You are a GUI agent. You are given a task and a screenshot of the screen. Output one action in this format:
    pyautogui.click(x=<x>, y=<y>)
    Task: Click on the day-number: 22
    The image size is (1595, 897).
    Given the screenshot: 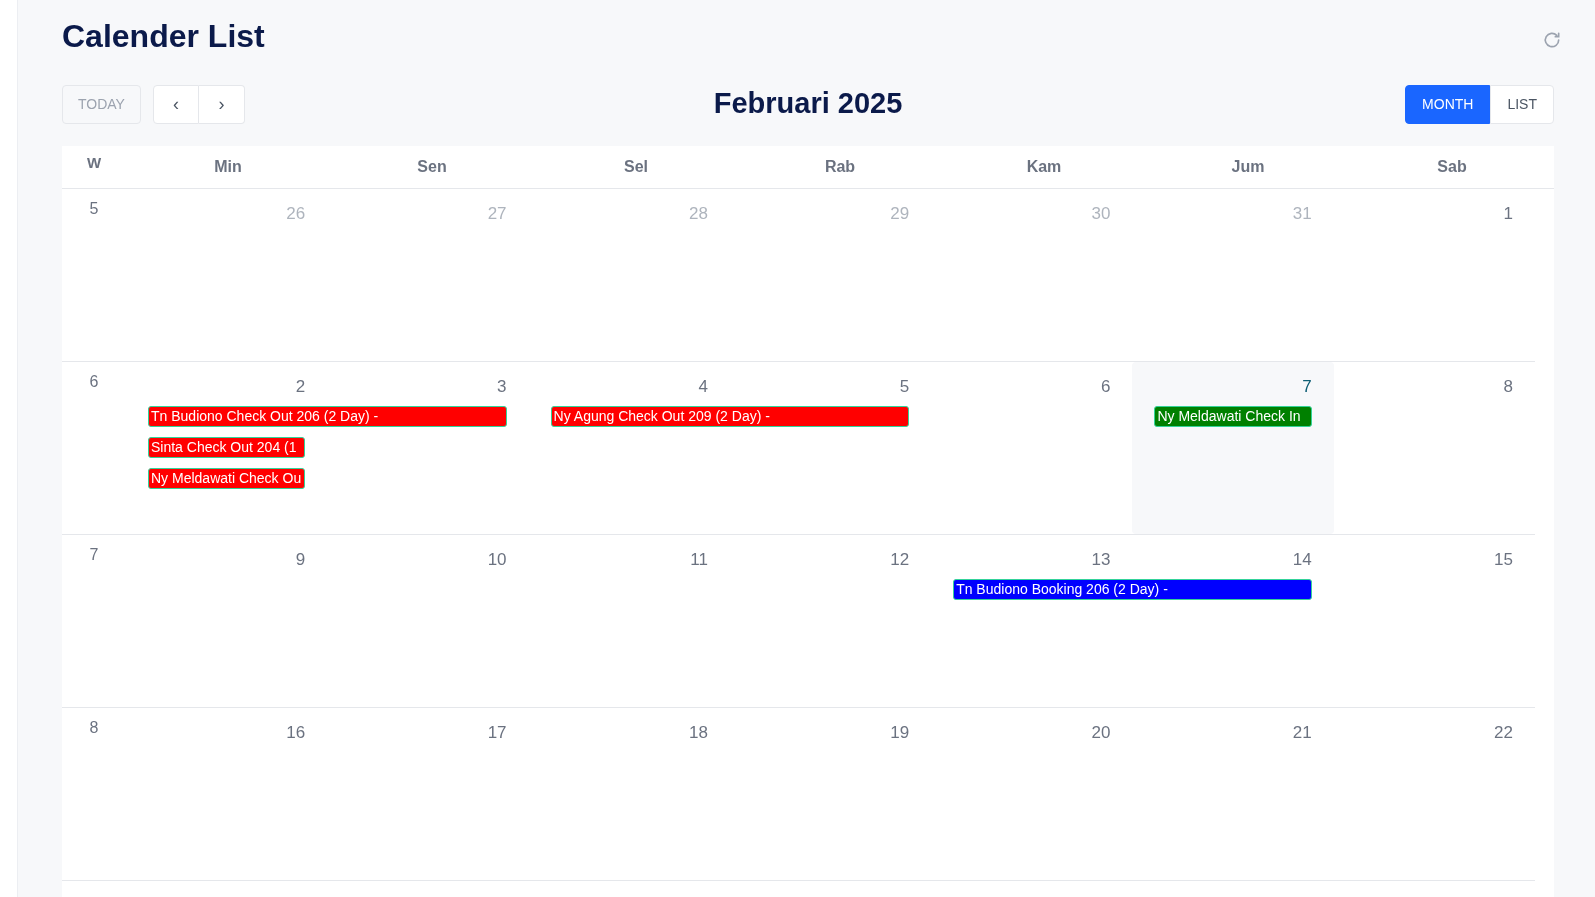 What is the action you would take?
    pyautogui.click(x=1503, y=733)
    